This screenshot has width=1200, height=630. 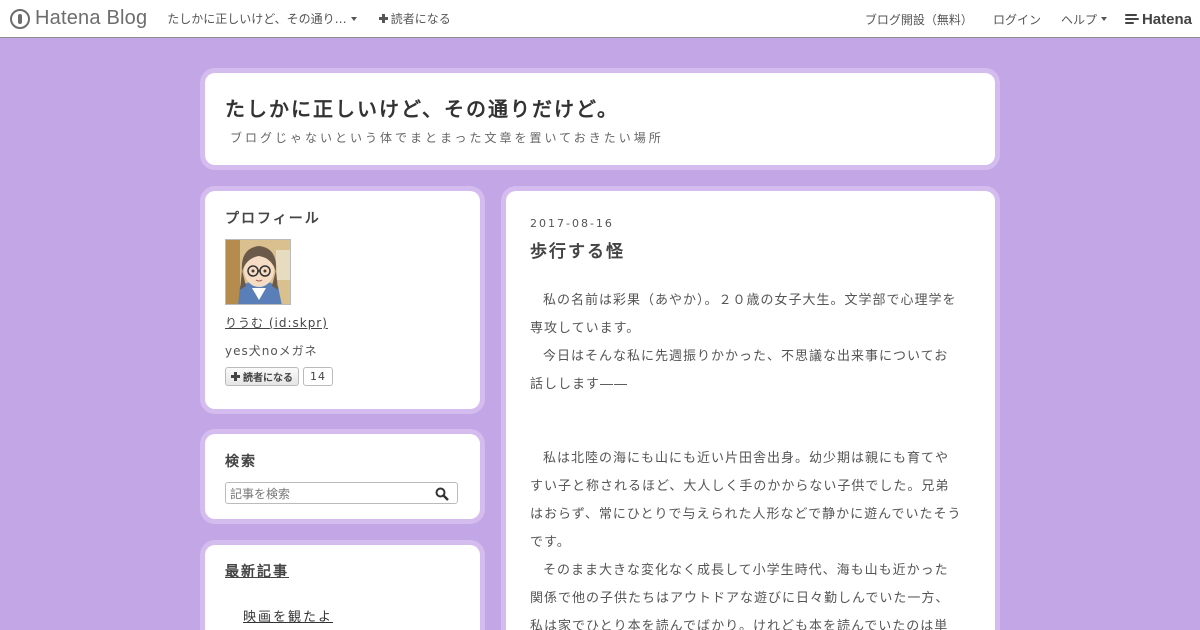 What do you see at coordinates (739, 370) in the screenshot?
I see `entry-paragraph: 今日はそんな私に先週振りかかった、不思議な出来事についてお話しします――` at bounding box center [739, 370].